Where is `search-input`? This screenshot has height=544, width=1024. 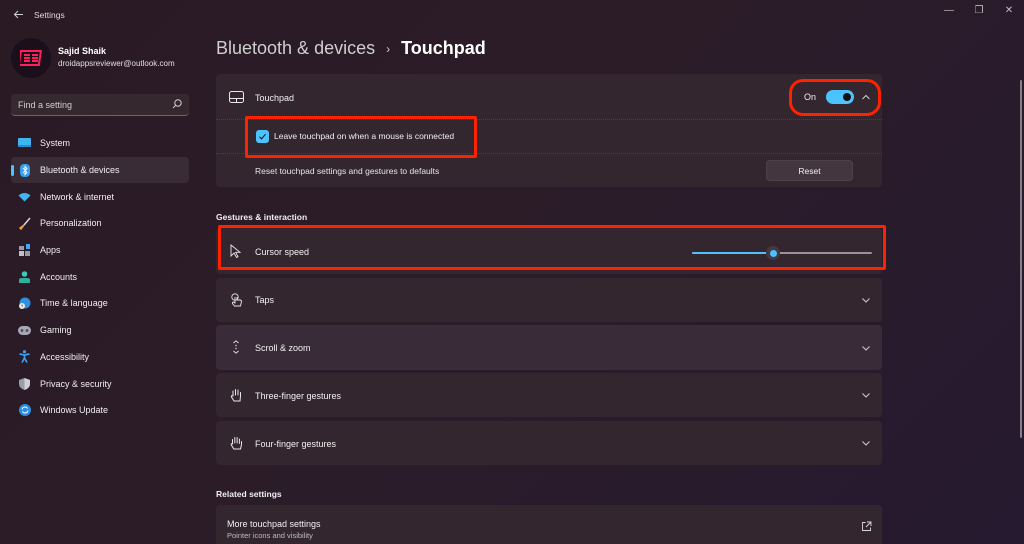 search-input is located at coordinates (93, 104).